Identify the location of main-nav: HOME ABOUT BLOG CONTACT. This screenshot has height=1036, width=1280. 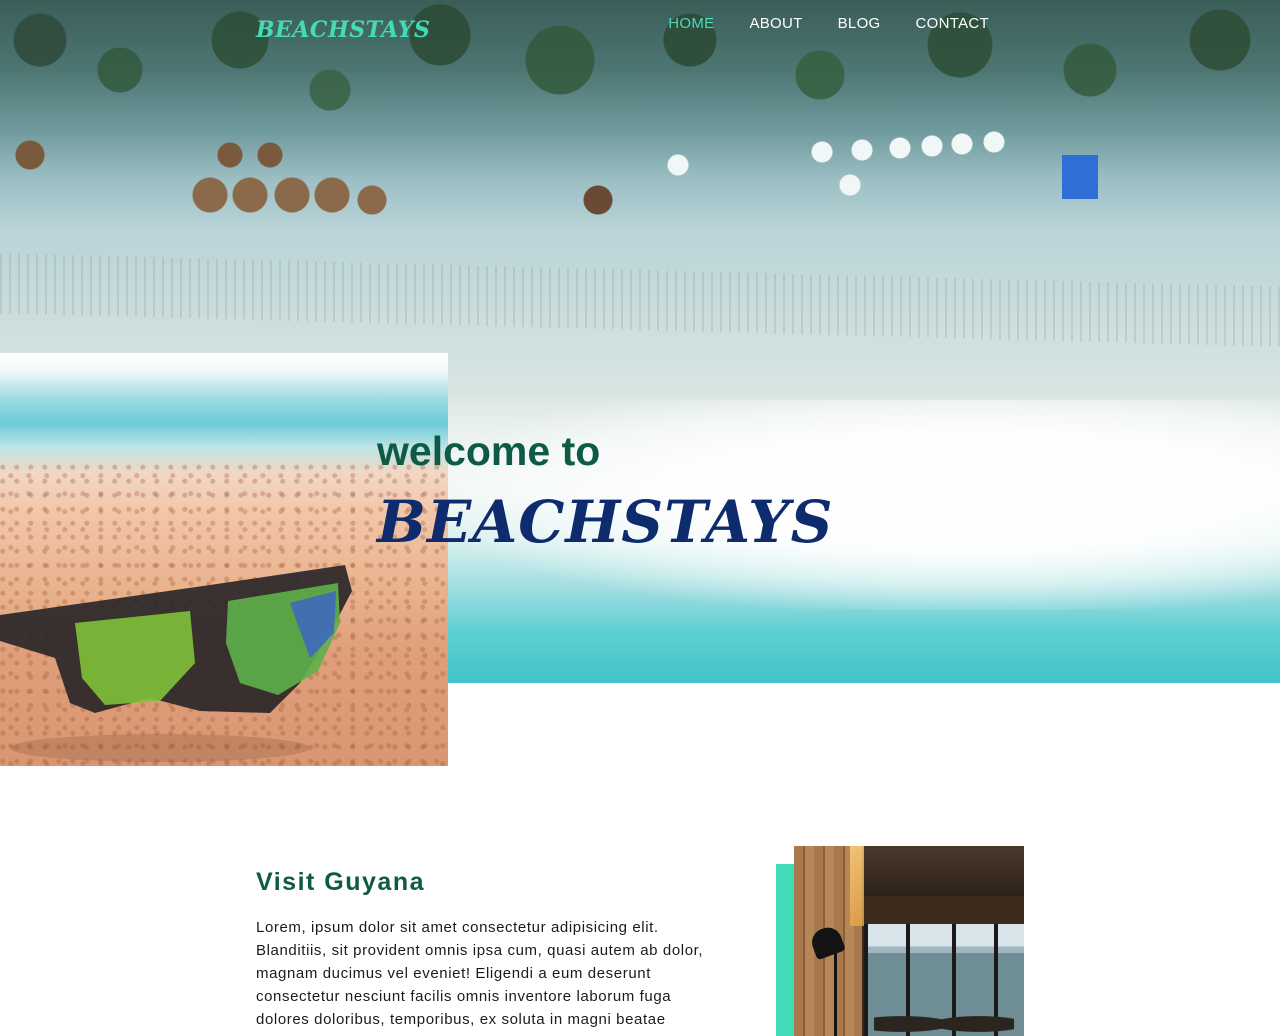
(828, 24).